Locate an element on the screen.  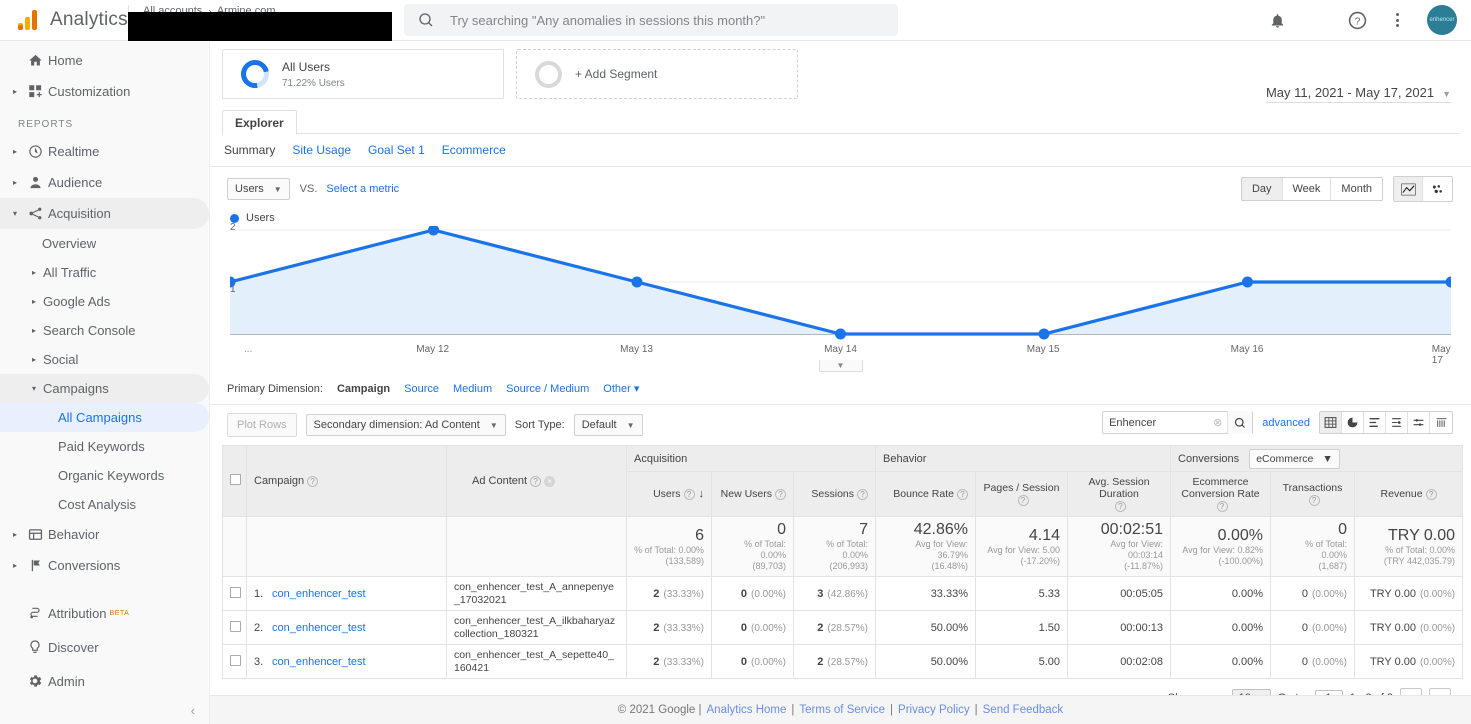
sidebar-item-behavior: ▸ Behavior is located at coordinates (104, 534).